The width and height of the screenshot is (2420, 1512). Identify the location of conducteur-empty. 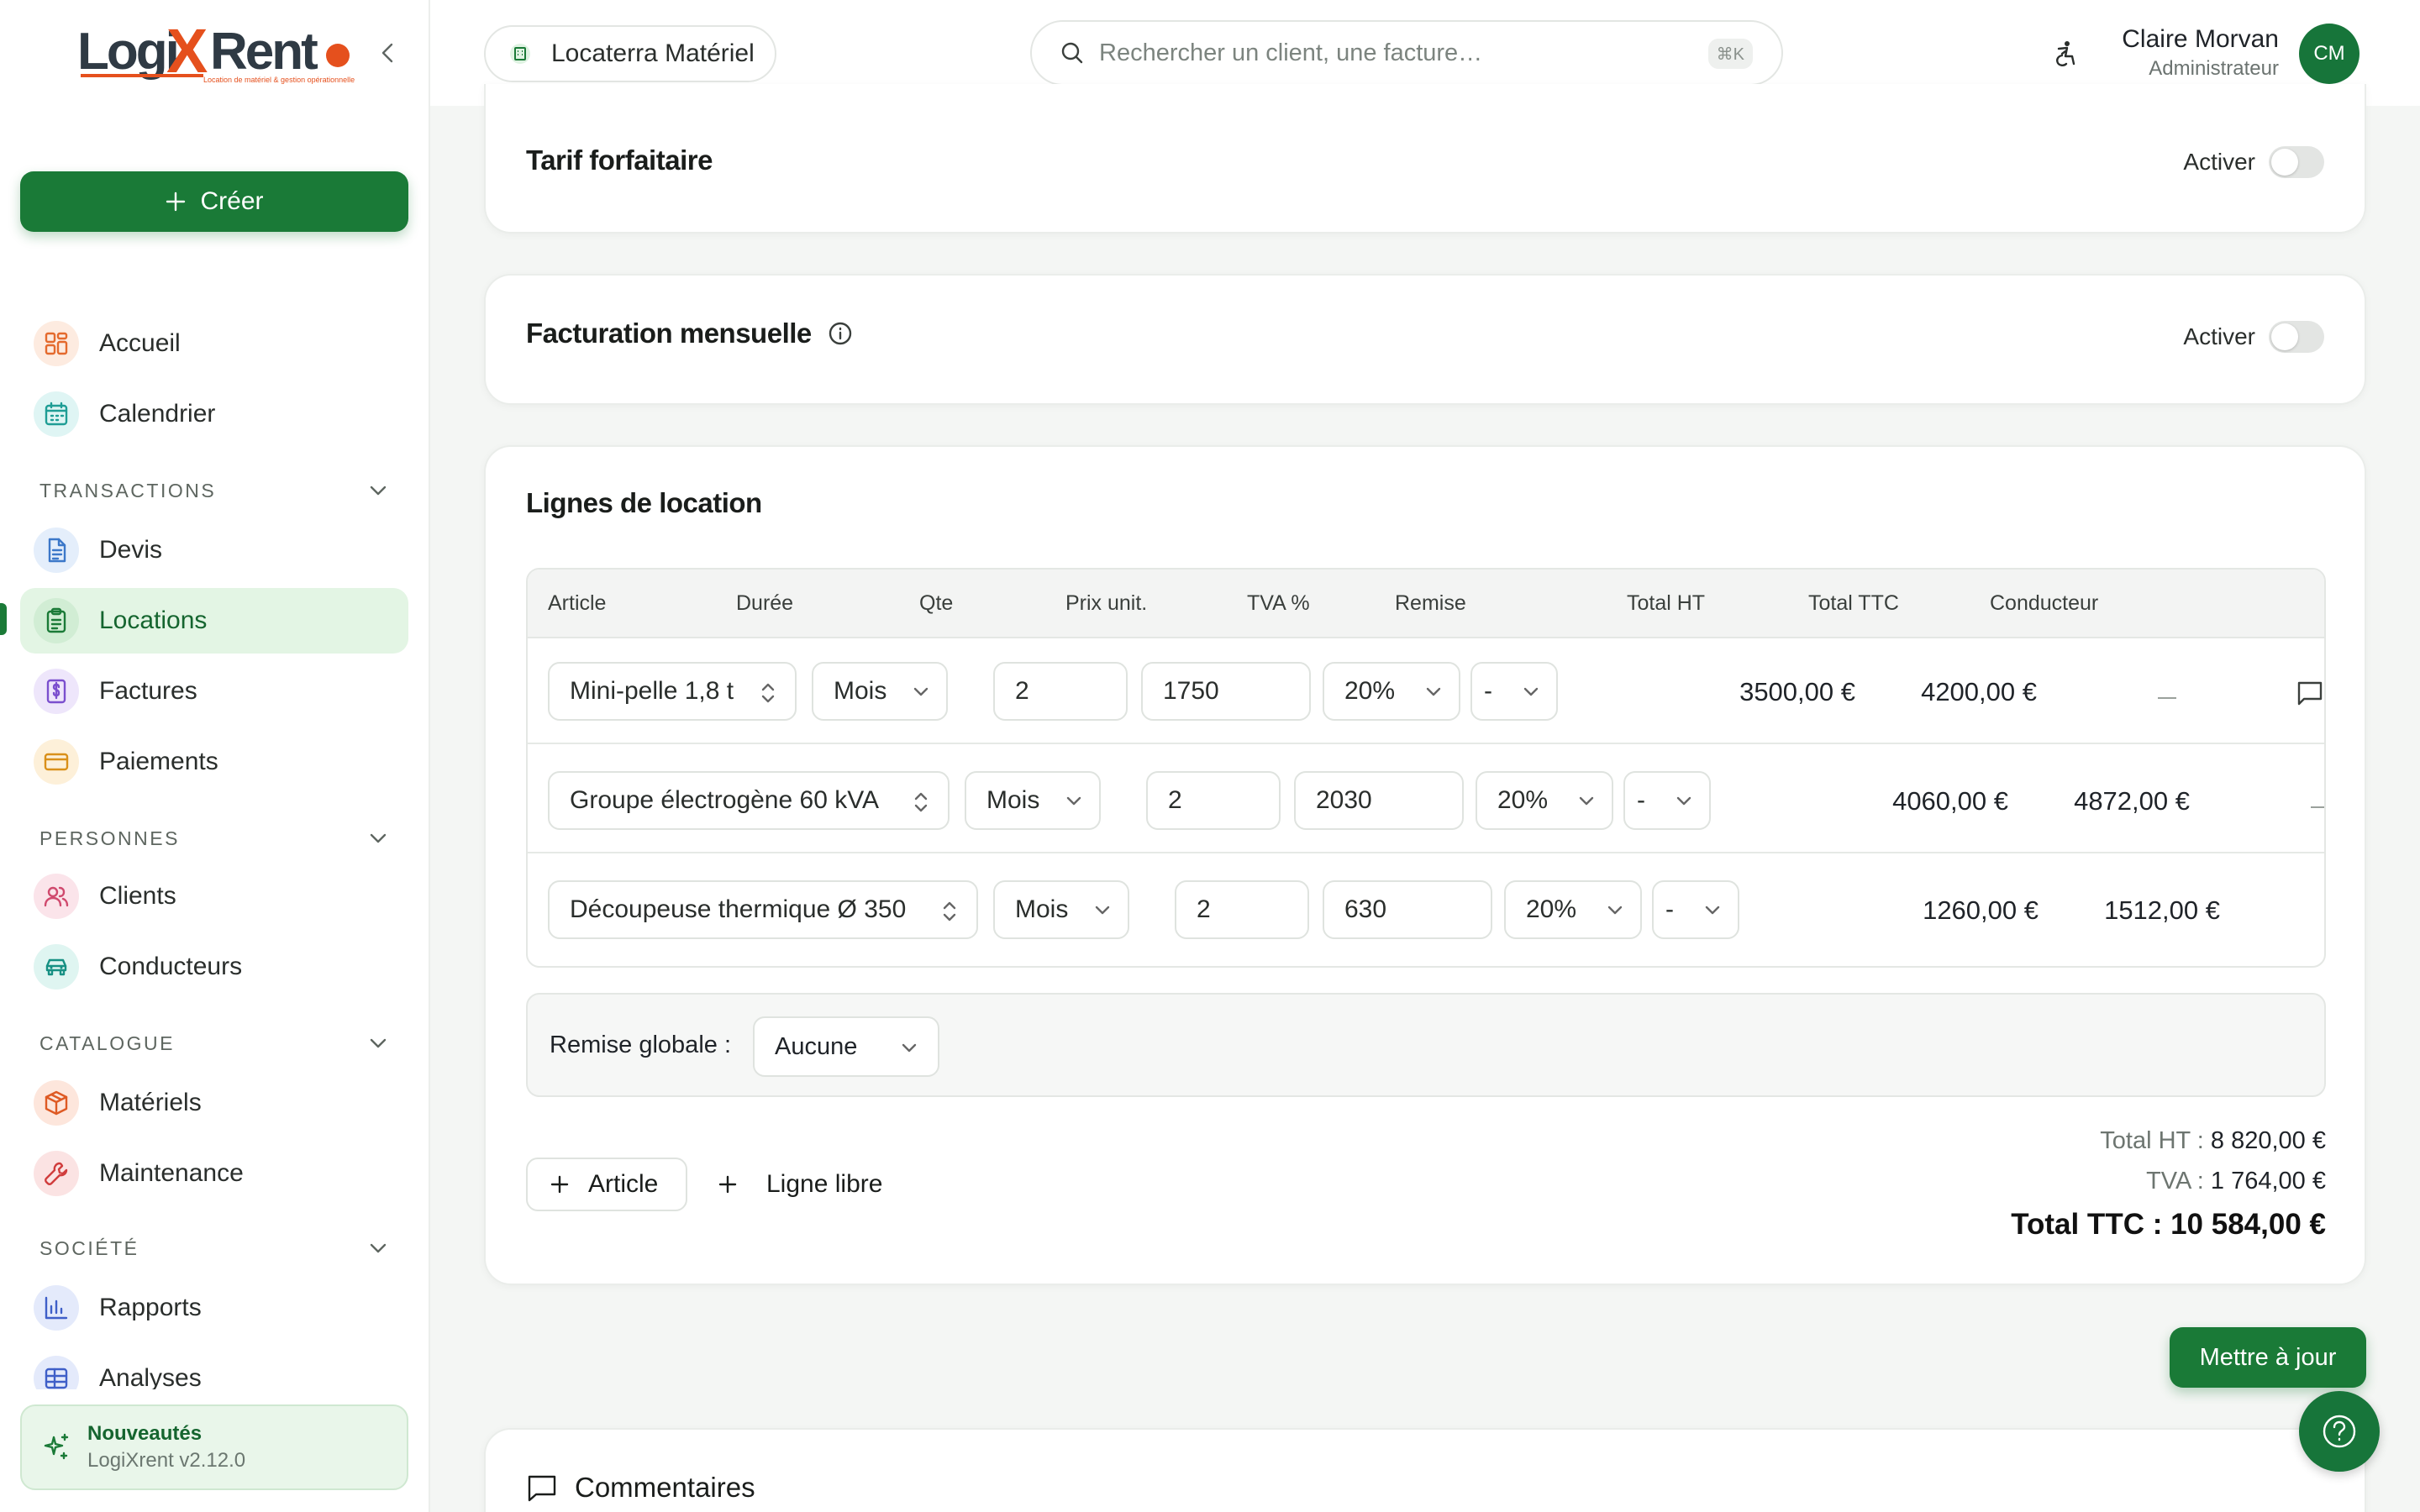
(2167, 698).